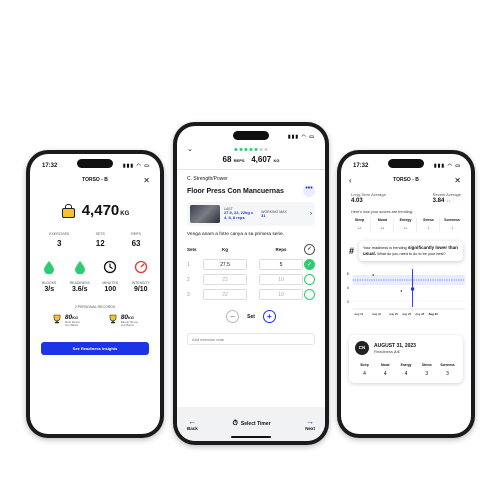 The height and width of the screenshot is (500, 500). Describe the element at coordinates (227, 159) in the screenshot. I see `reps-value: 68` at that location.